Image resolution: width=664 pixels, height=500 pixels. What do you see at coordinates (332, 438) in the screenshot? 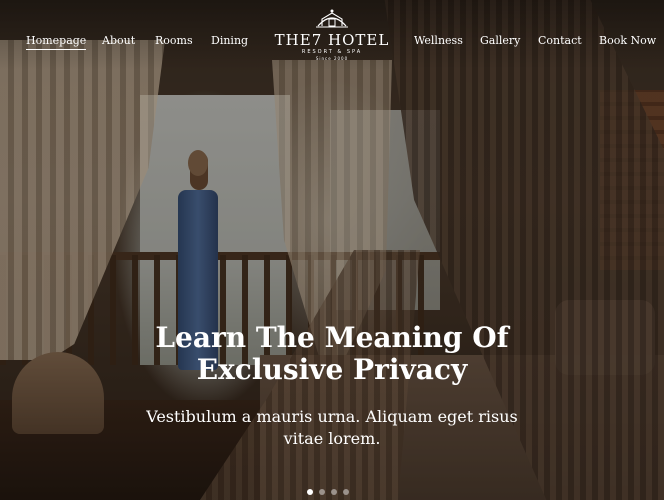
I see `hero-subtitle-line2: vitae lorem.` at bounding box center [332, 438].